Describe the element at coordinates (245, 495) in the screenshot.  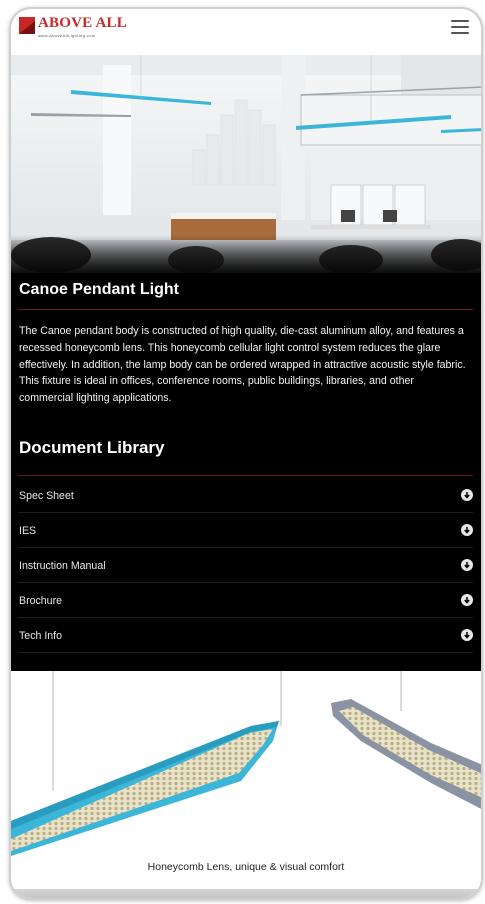
I see `document-item-spec-sheet: Spec Sheet` at that location.